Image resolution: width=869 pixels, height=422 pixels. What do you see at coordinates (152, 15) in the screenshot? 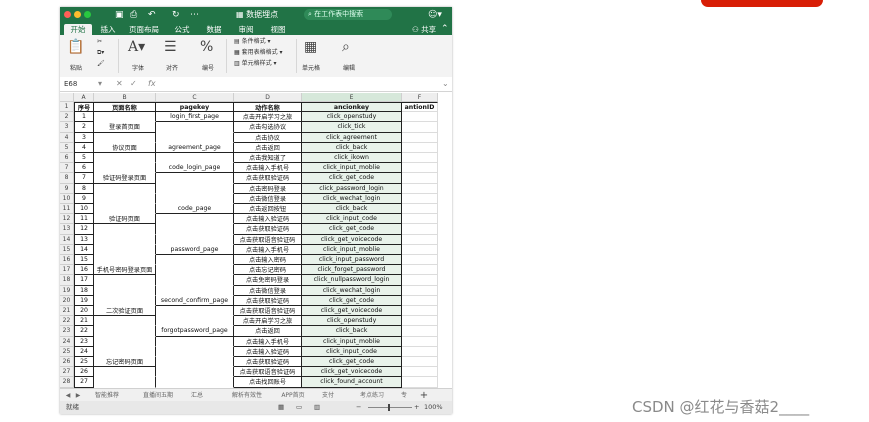
I see `undo-icon: ↶` at bounding box center [152, 15].